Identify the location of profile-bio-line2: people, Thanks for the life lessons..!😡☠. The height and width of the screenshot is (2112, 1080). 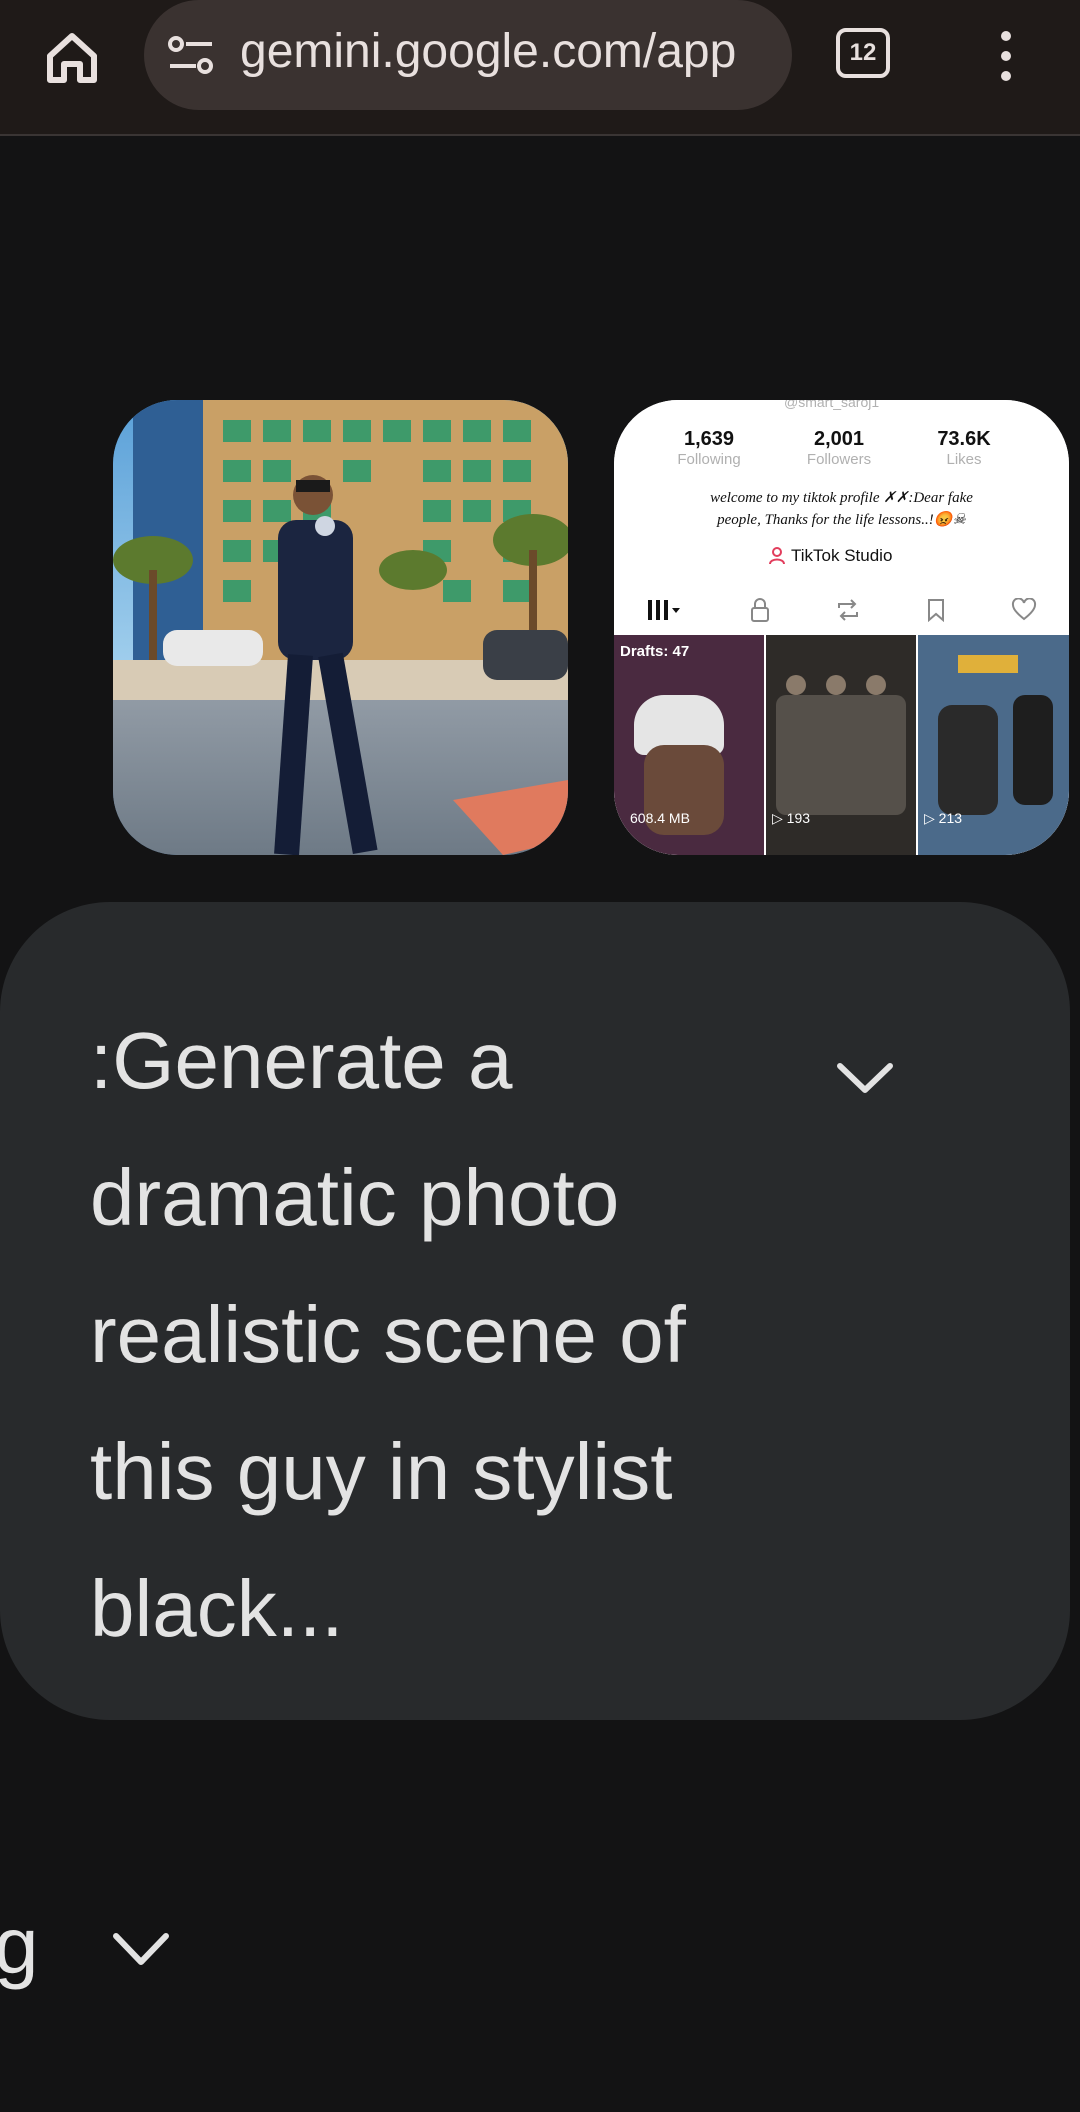
(841, 520).